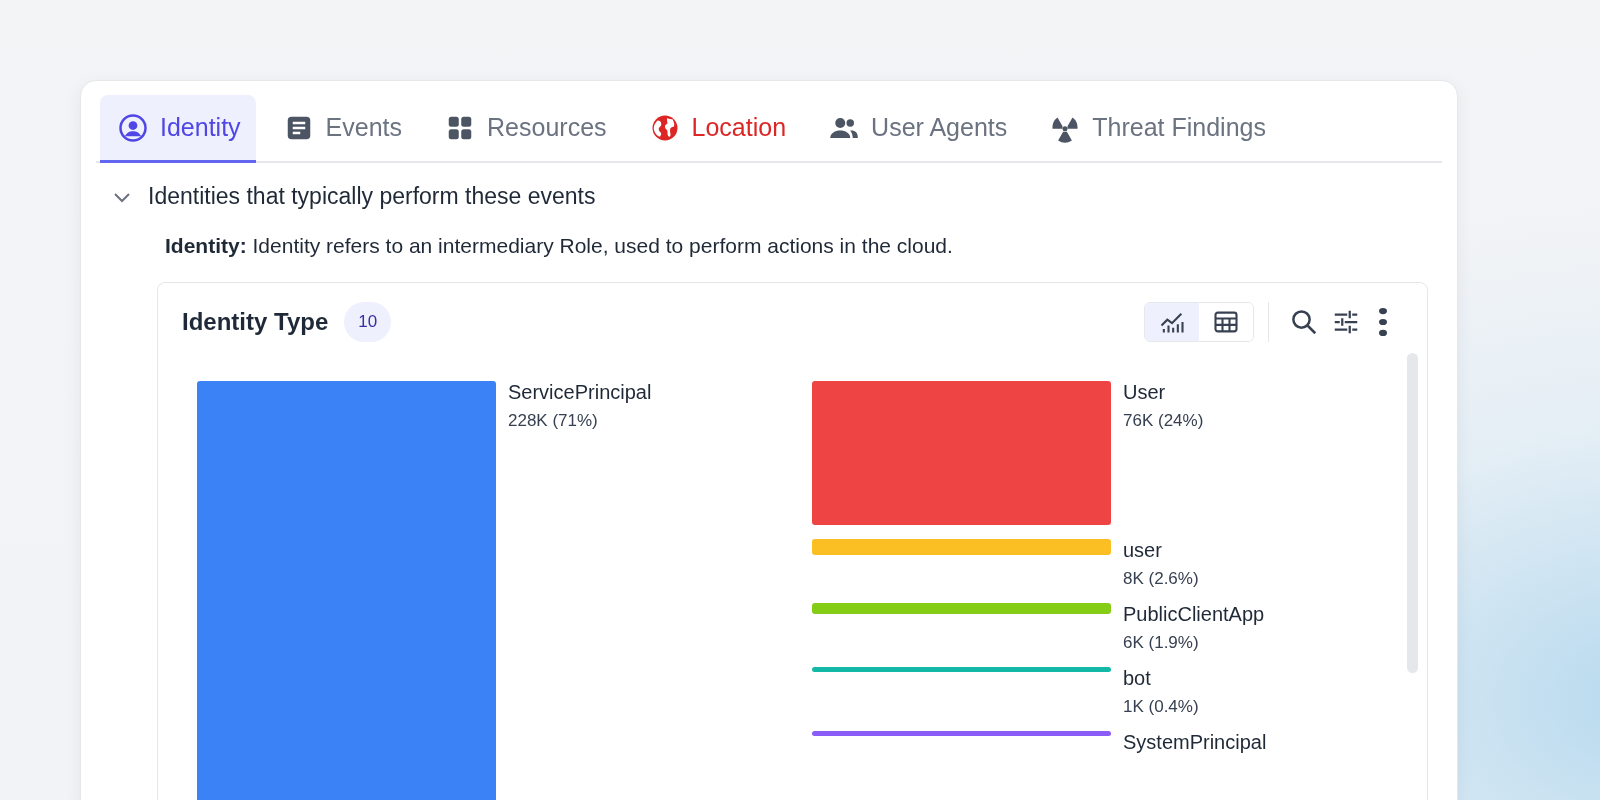  What do you see at coordinates (1163, 421) in the screenshot?
I see `bar-value: 76K (24%)` at bounding box center [1163, 421].